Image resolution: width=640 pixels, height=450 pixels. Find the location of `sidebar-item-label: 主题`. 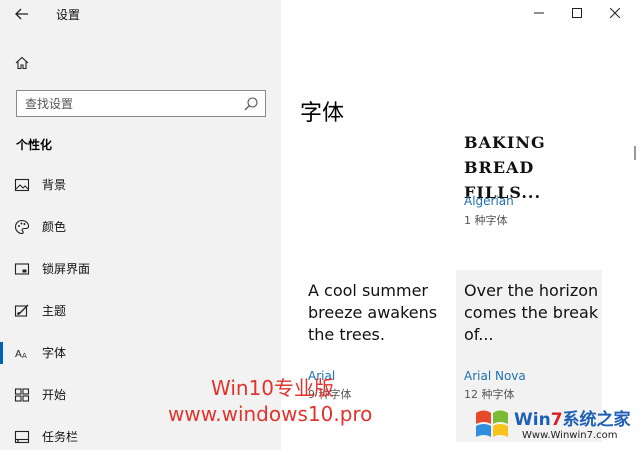

sidebar-item-label: 主题 is located at coordinates (54, 311).